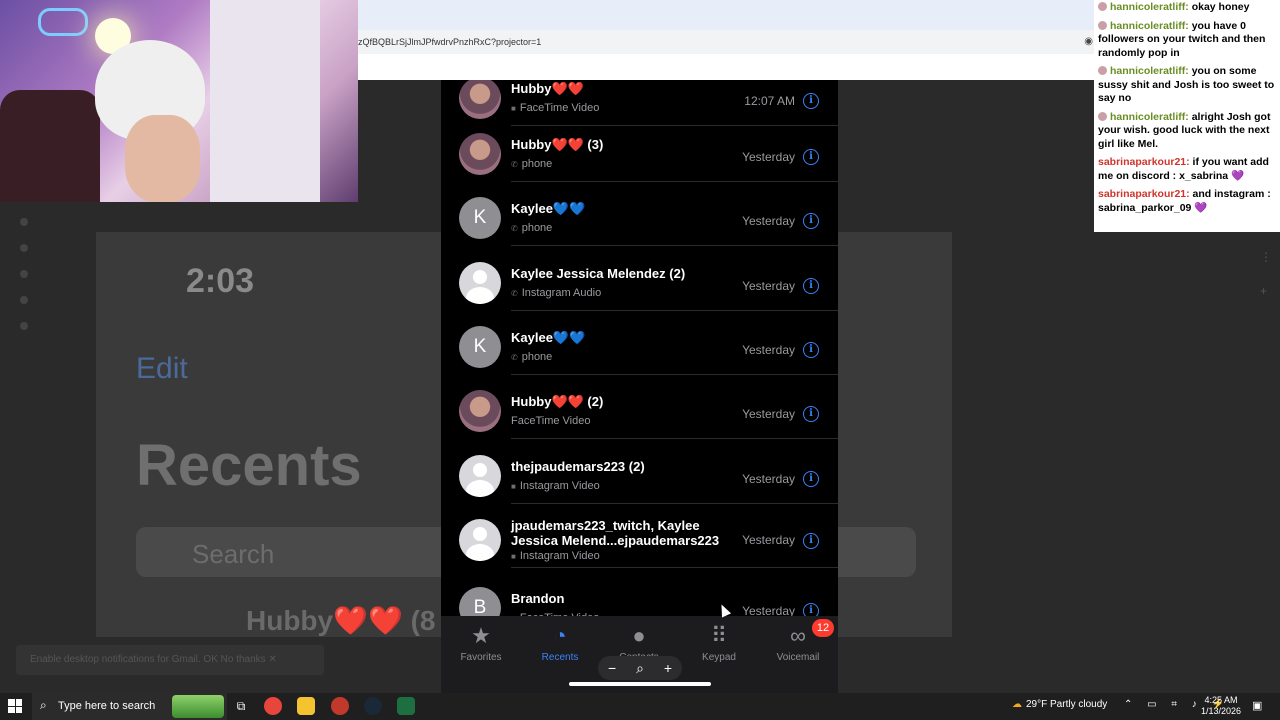 This screenshot has width=1280, height=720. What do you see at coordinates (1221, 700) in the screenshot?
I see `clock-time: 4:25 AM` at bounding box center [1221, 700].